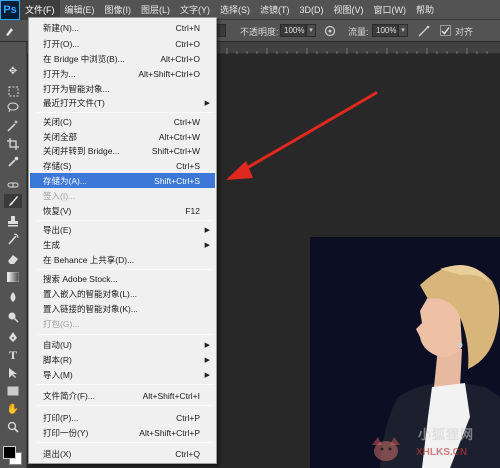 This screenshot has height=468, width=500. I want to click on annotation-arrow, so click(302, 135).